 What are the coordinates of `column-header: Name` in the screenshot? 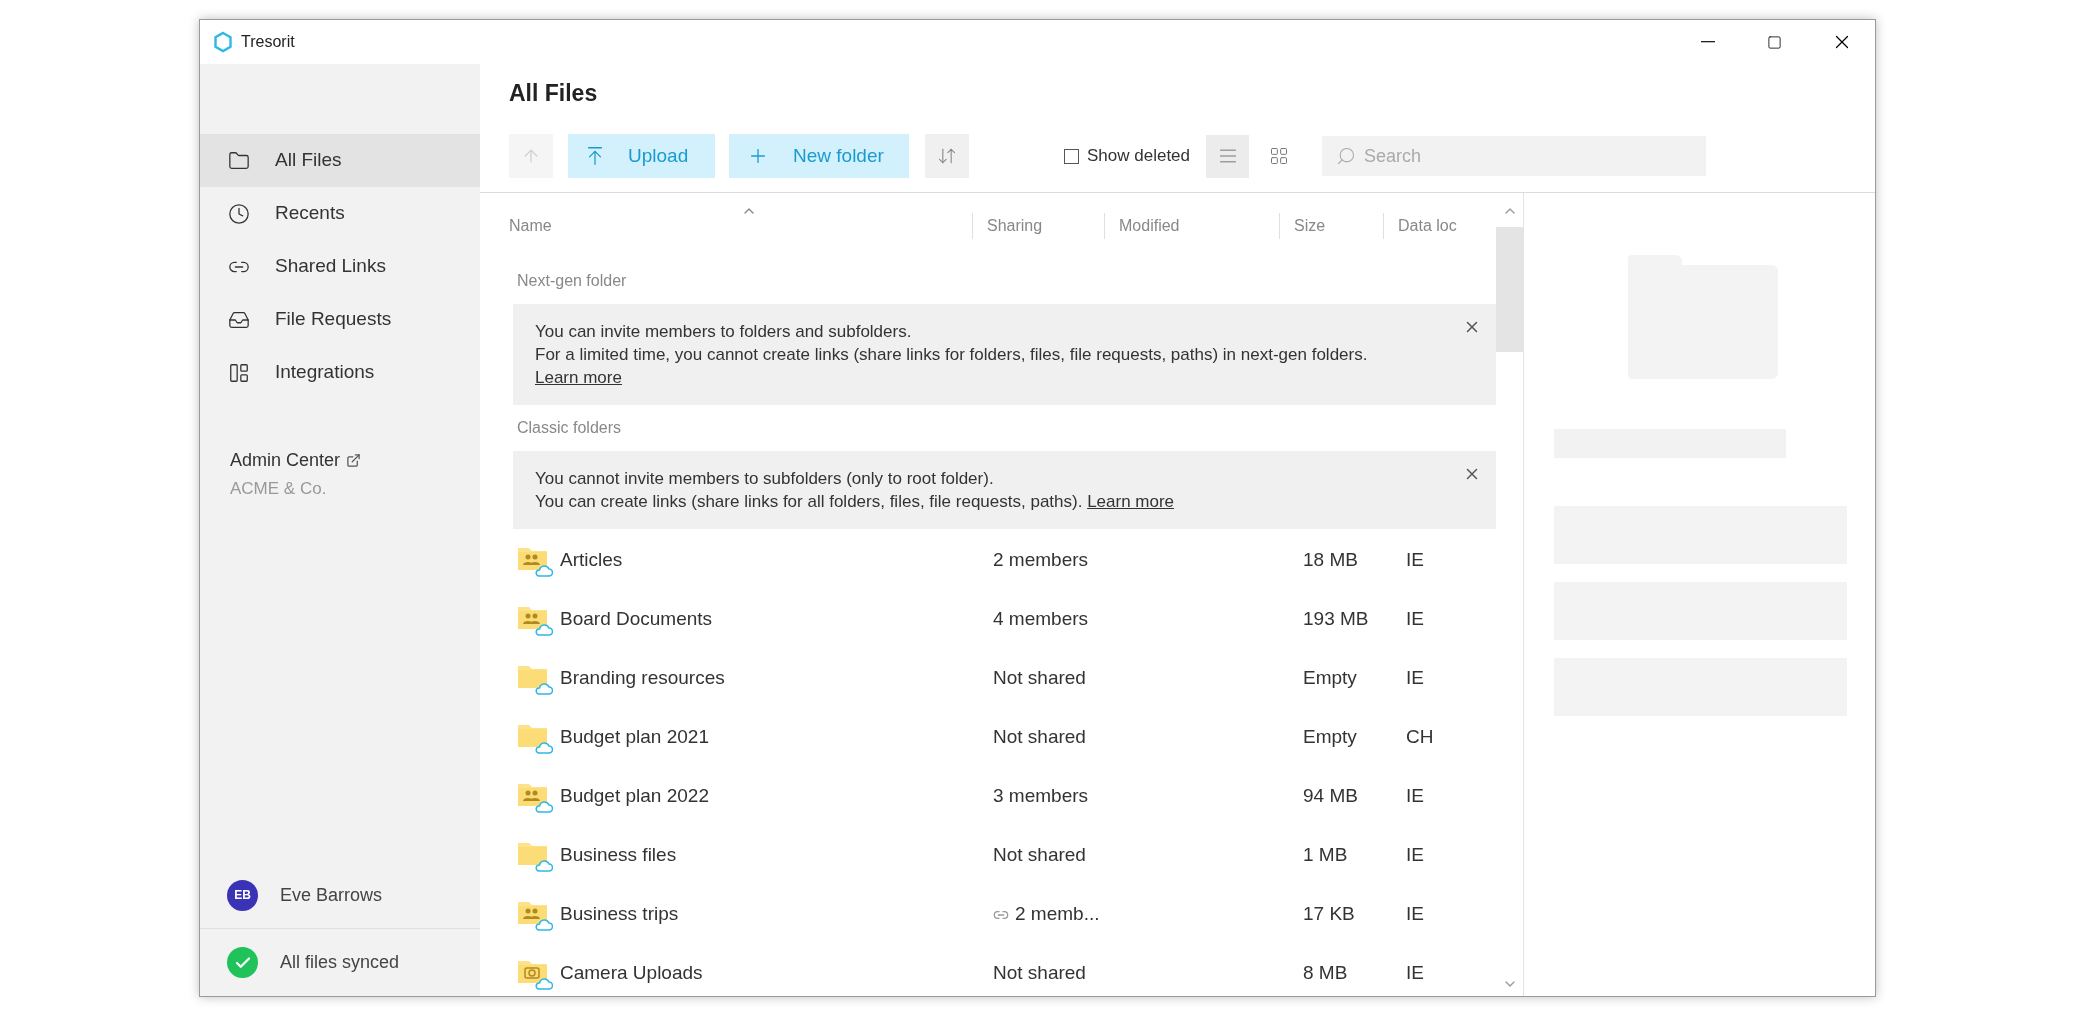 It's located at (530, 225).